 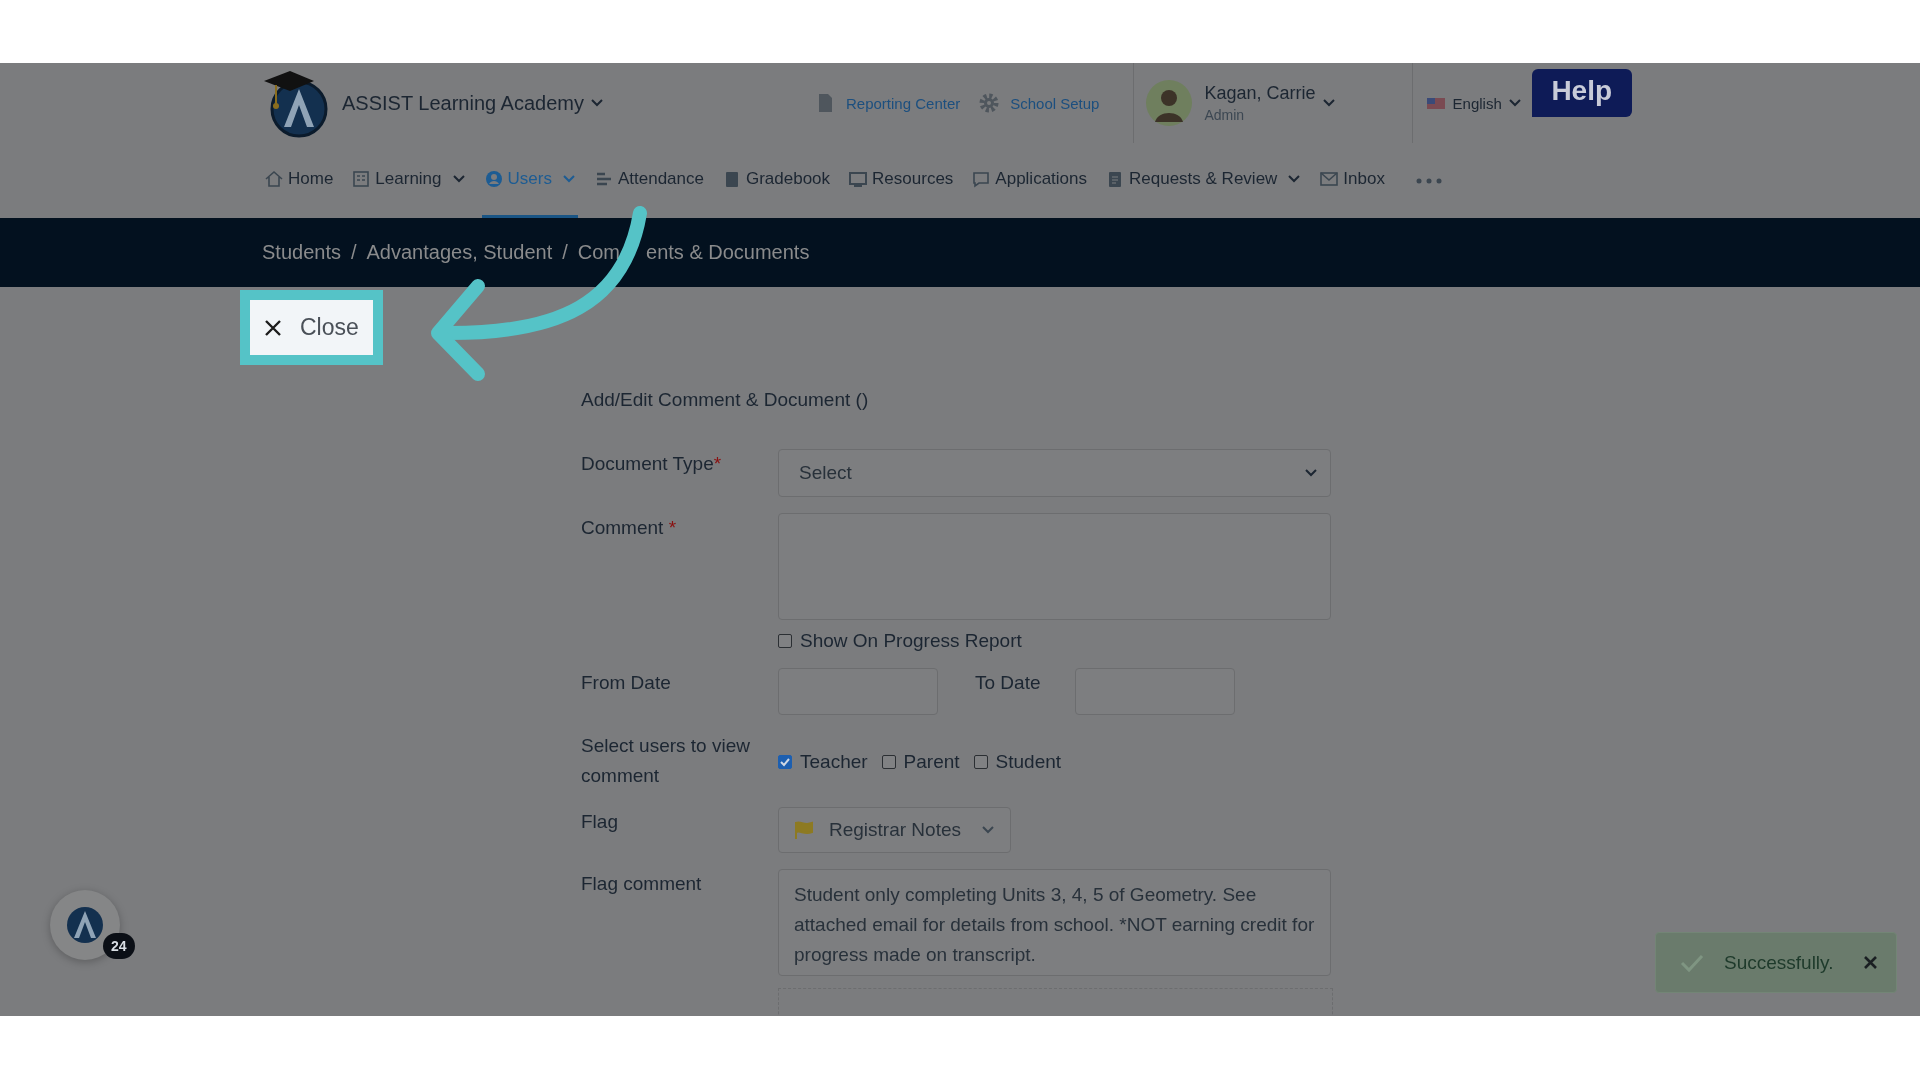 I want to click on nav-tab: Inbox, so click(x=1352, y=180).